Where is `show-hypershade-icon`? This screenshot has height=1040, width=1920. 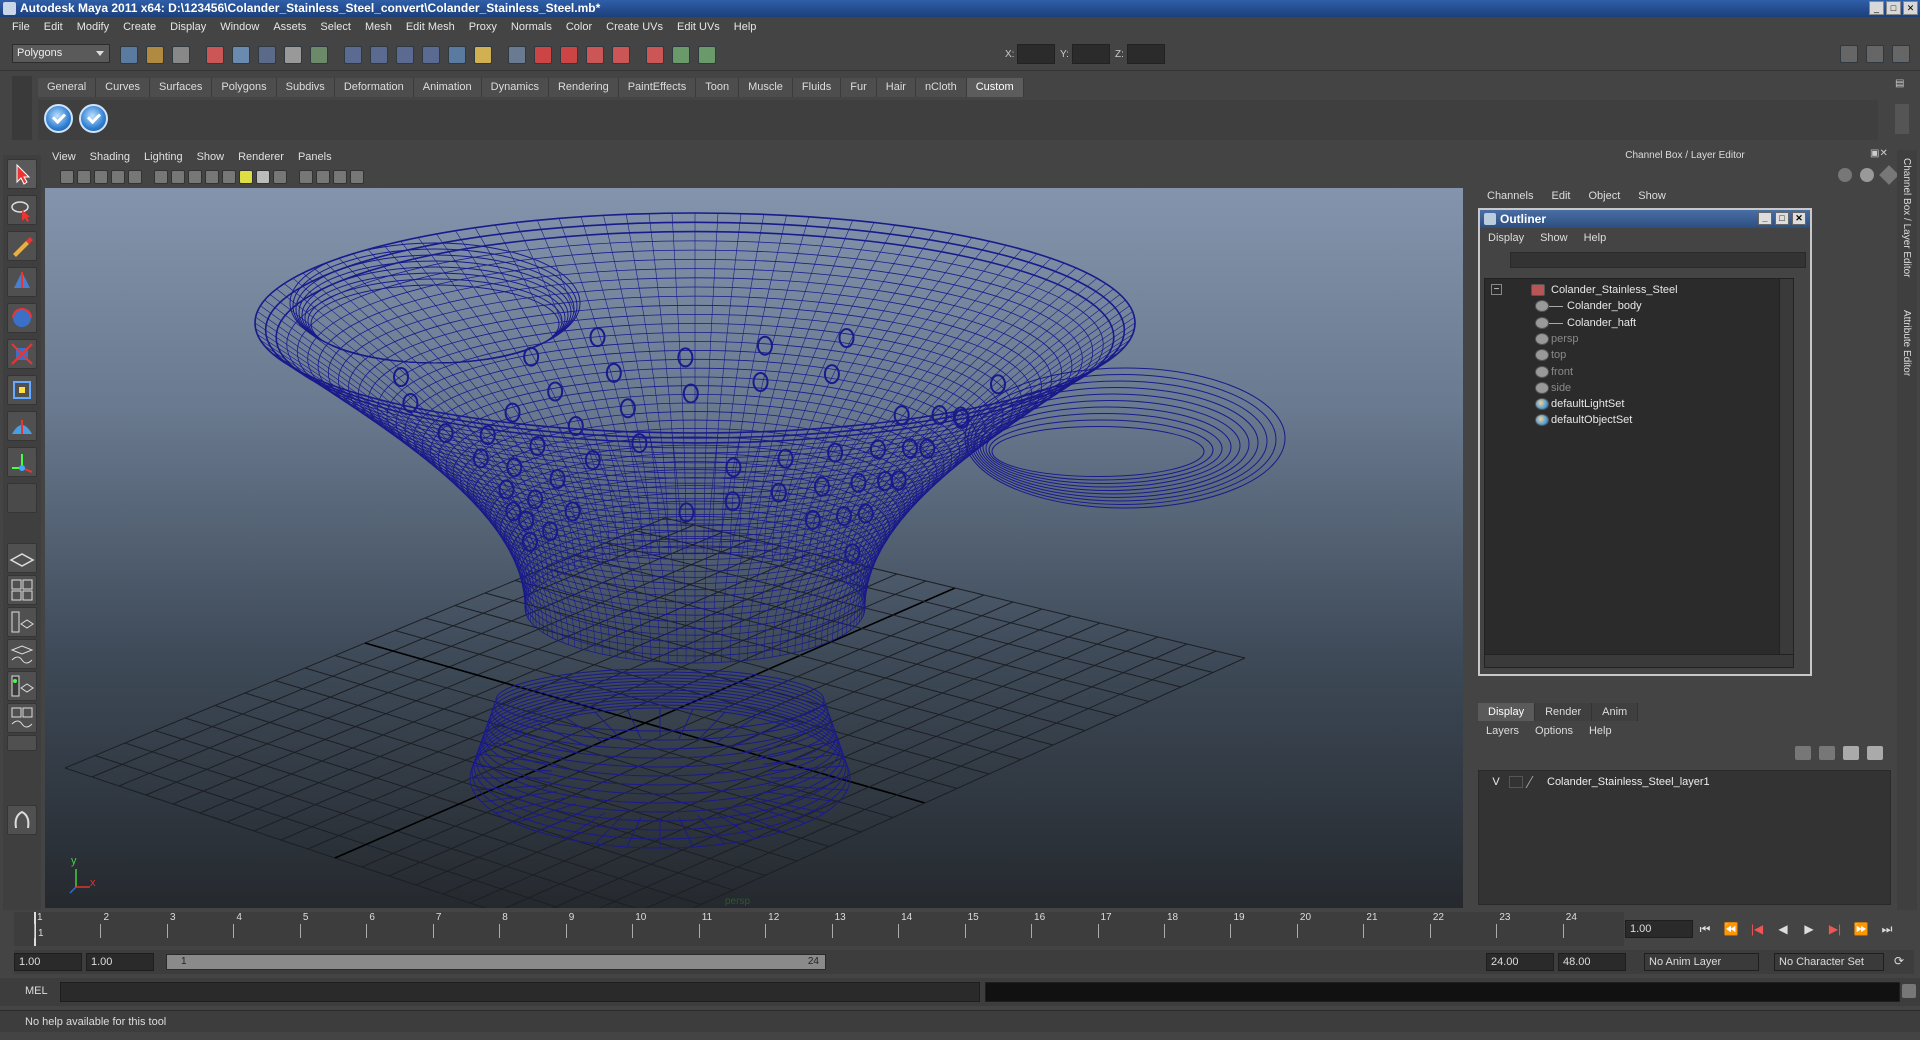 show-hypershade-icon is located at coordinates (681, 55).